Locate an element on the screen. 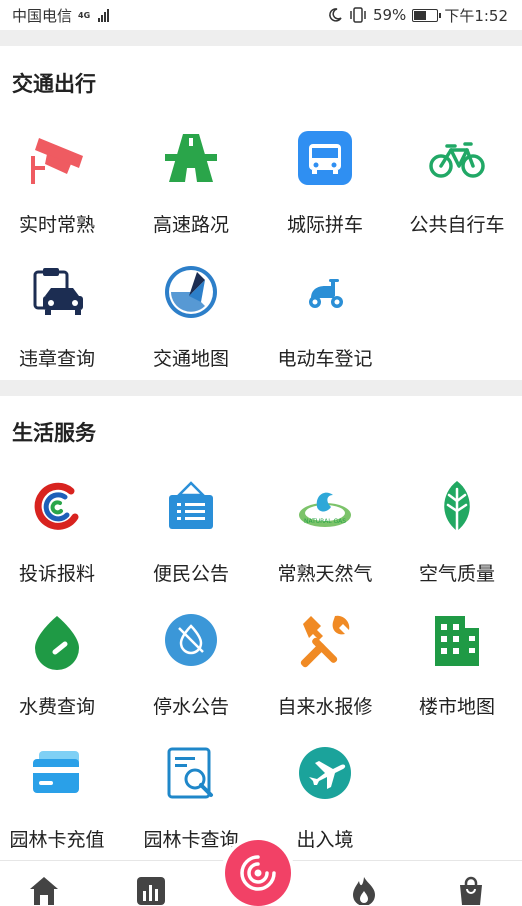 This screenshot has height=906, width=522. home-icon is located at coordinates (44, 891).